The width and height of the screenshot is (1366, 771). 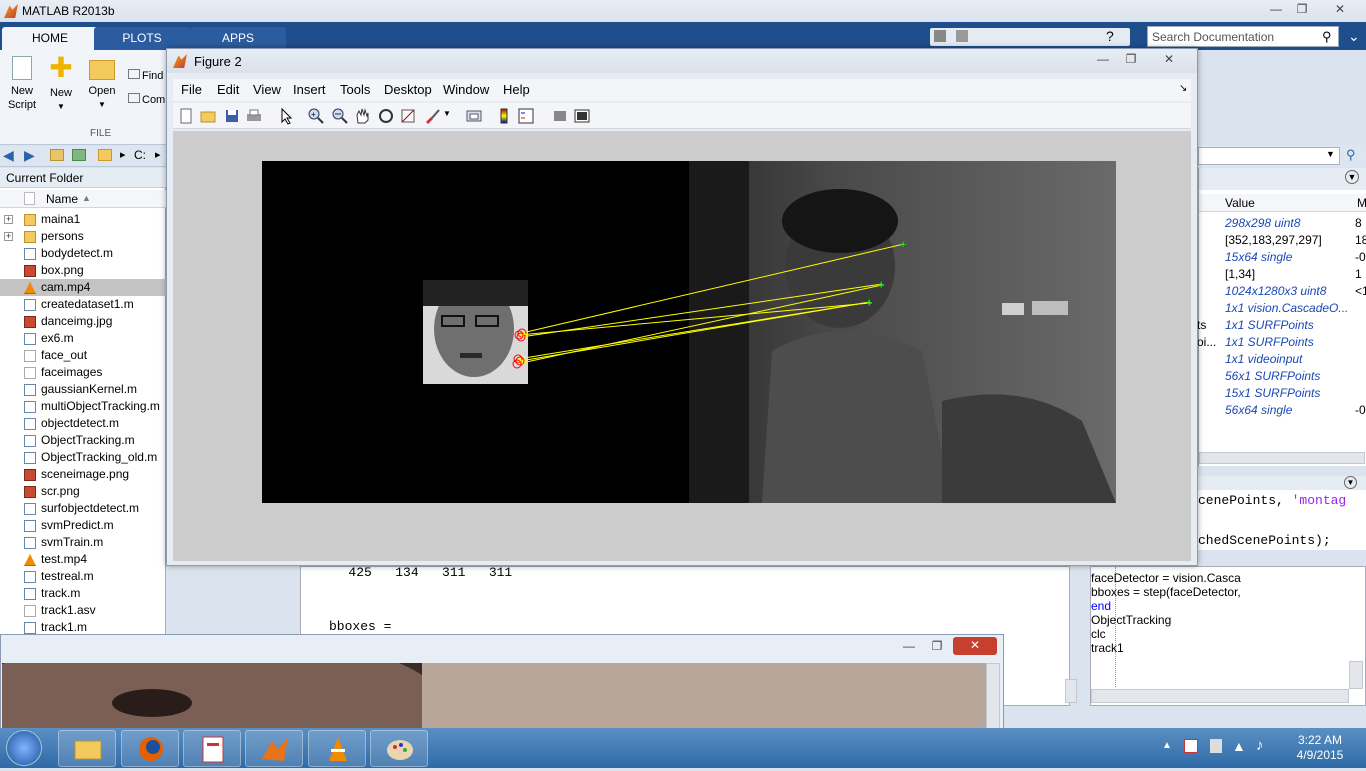 What do you see at coordinates (83, 423) in the screenshot?
I see `file-list-item: objectdetect.m` at bounding box center [83, 423].